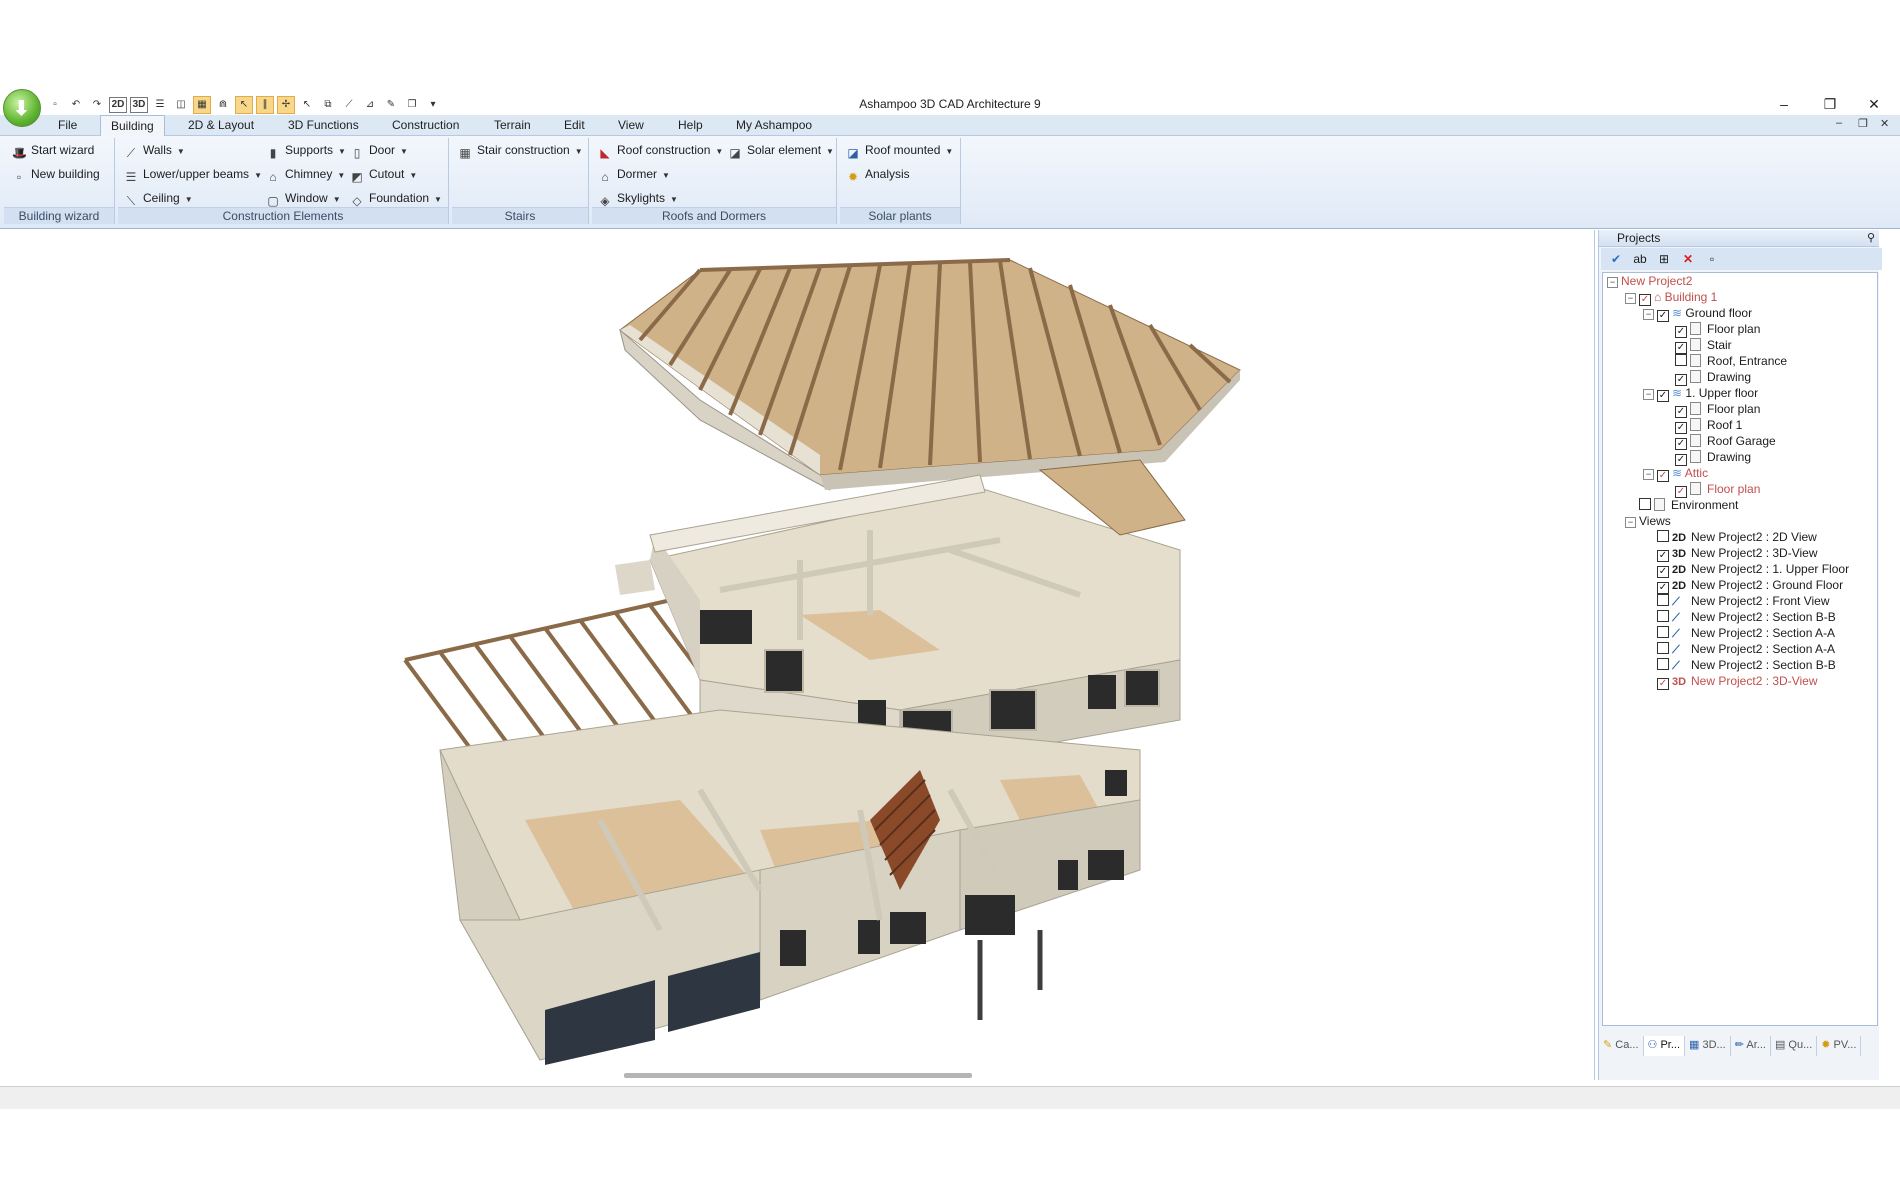 This screenshot has height=1204, width=1900. What do you see at coordinates (1678, 473) in the screenshot?
I see `floor-icon: ≋` at bounding box center [1678, 473].